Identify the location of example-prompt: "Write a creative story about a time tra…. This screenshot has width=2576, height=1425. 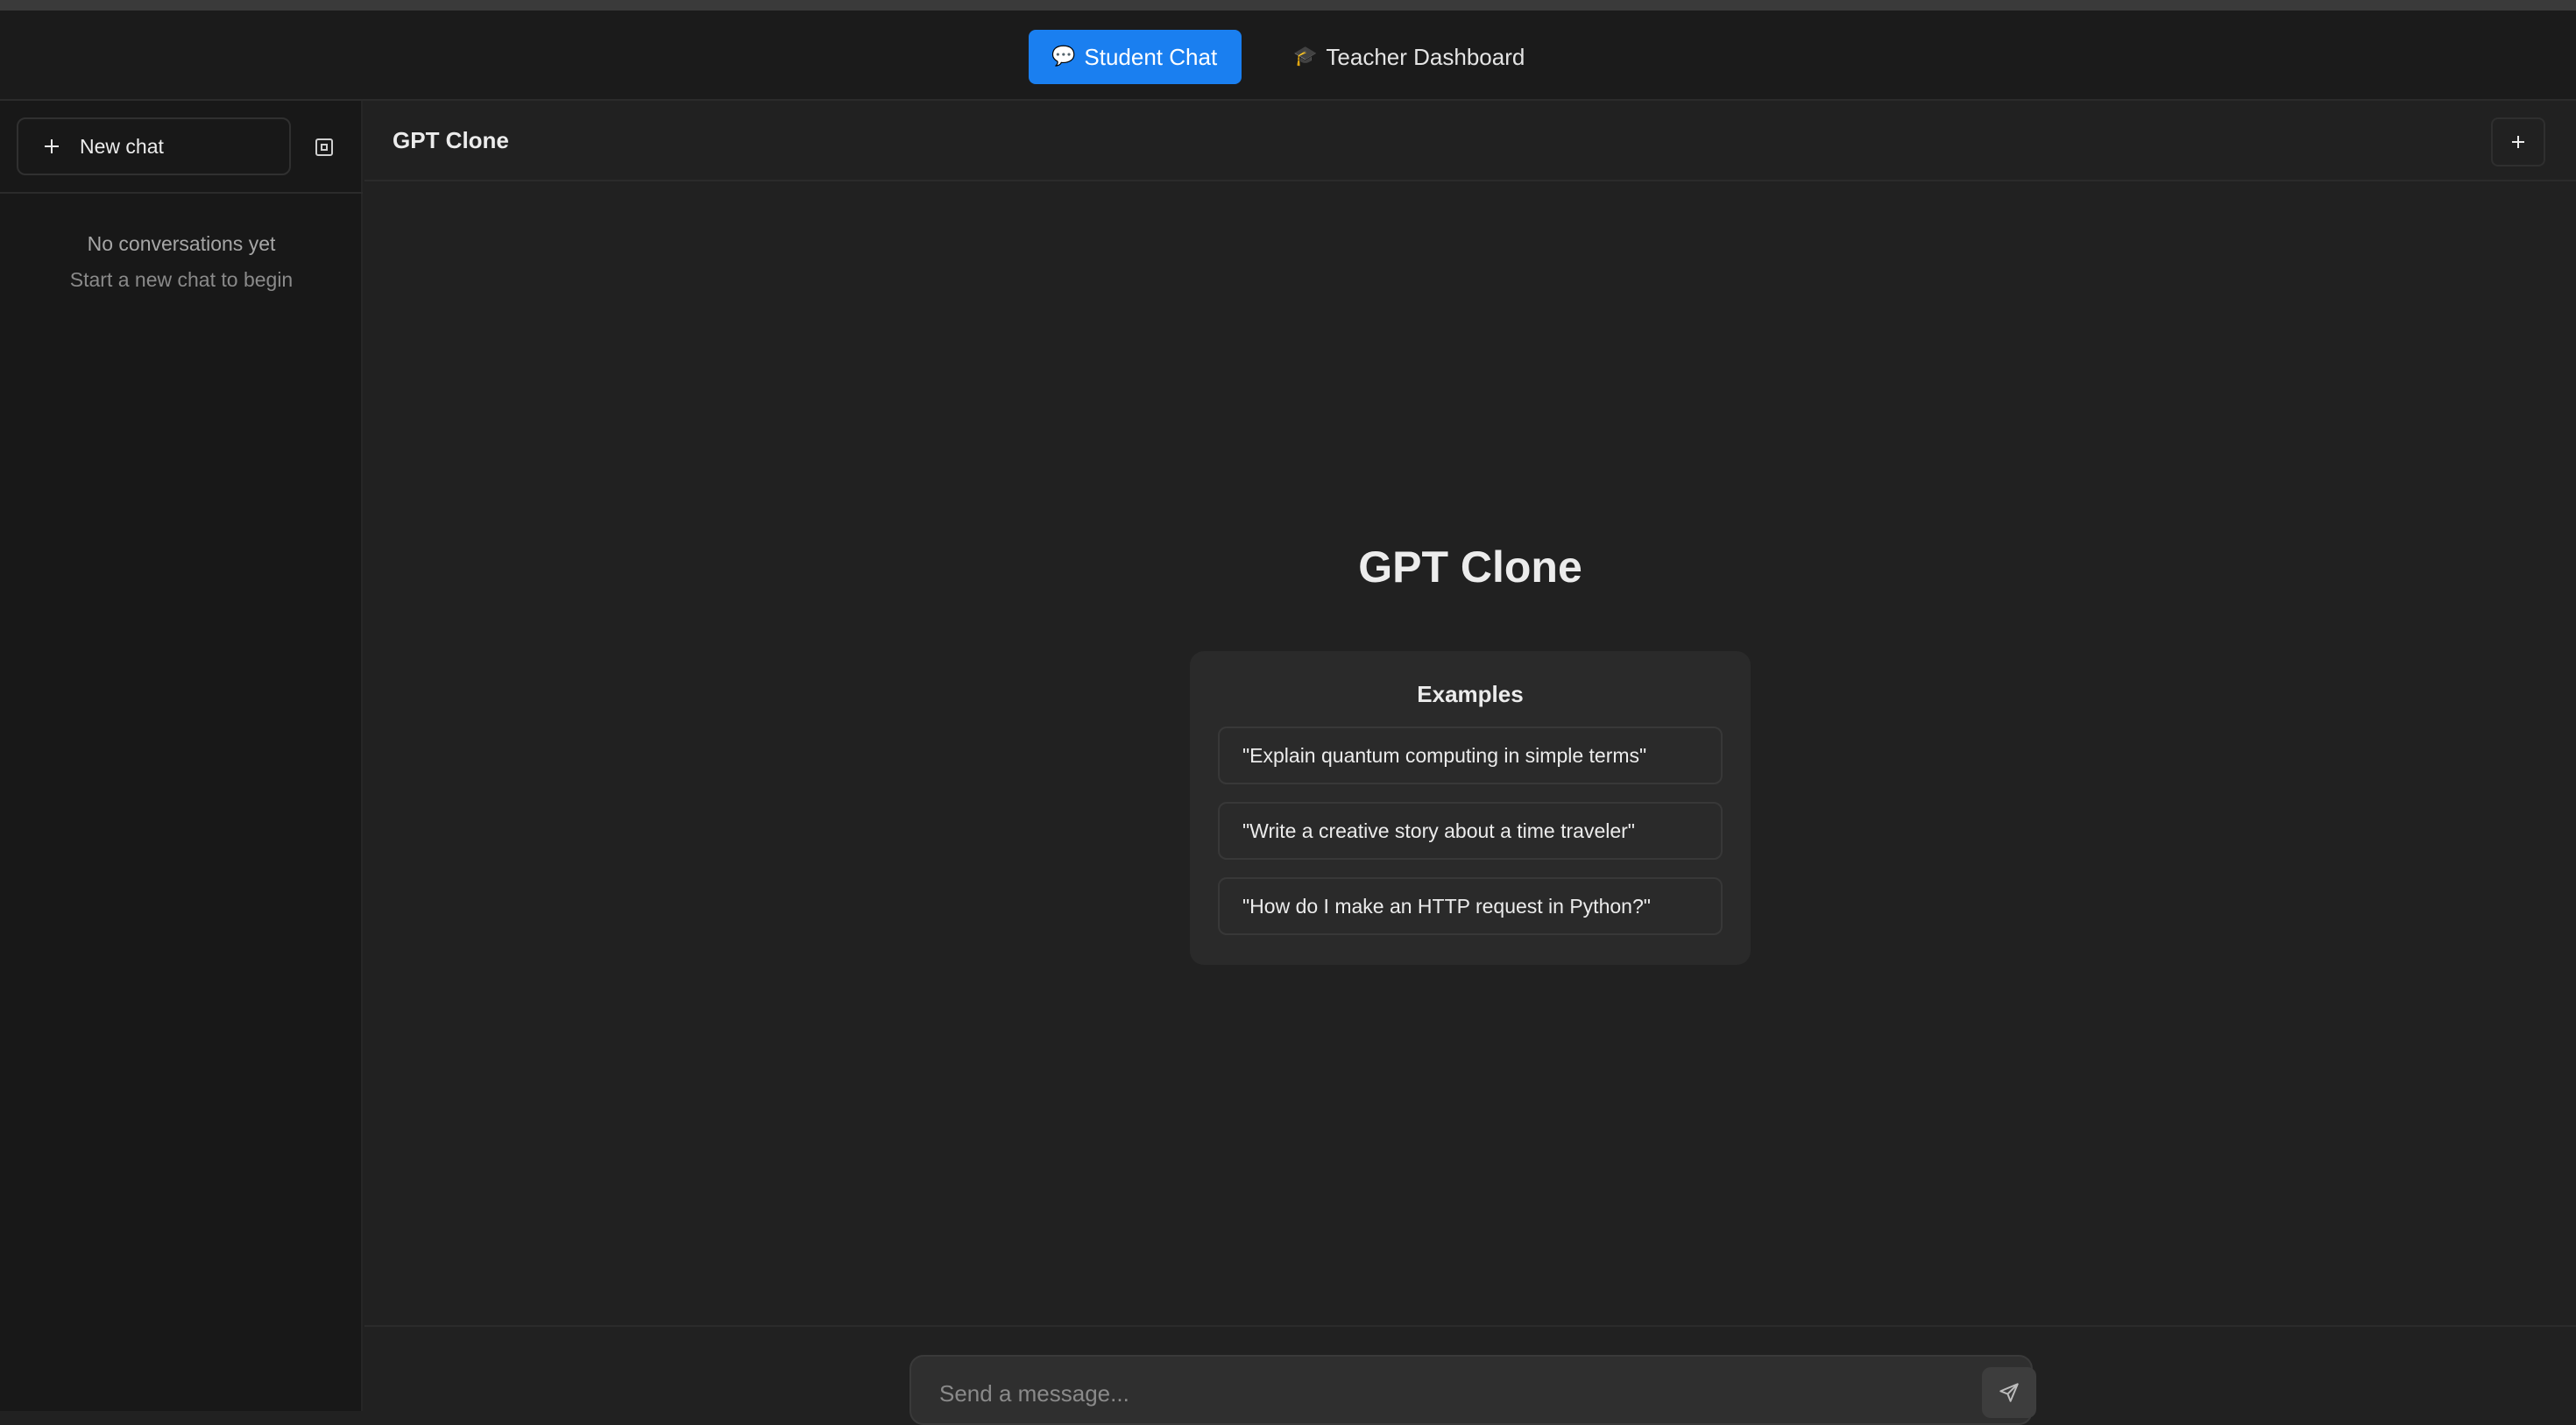
(1470, 831).